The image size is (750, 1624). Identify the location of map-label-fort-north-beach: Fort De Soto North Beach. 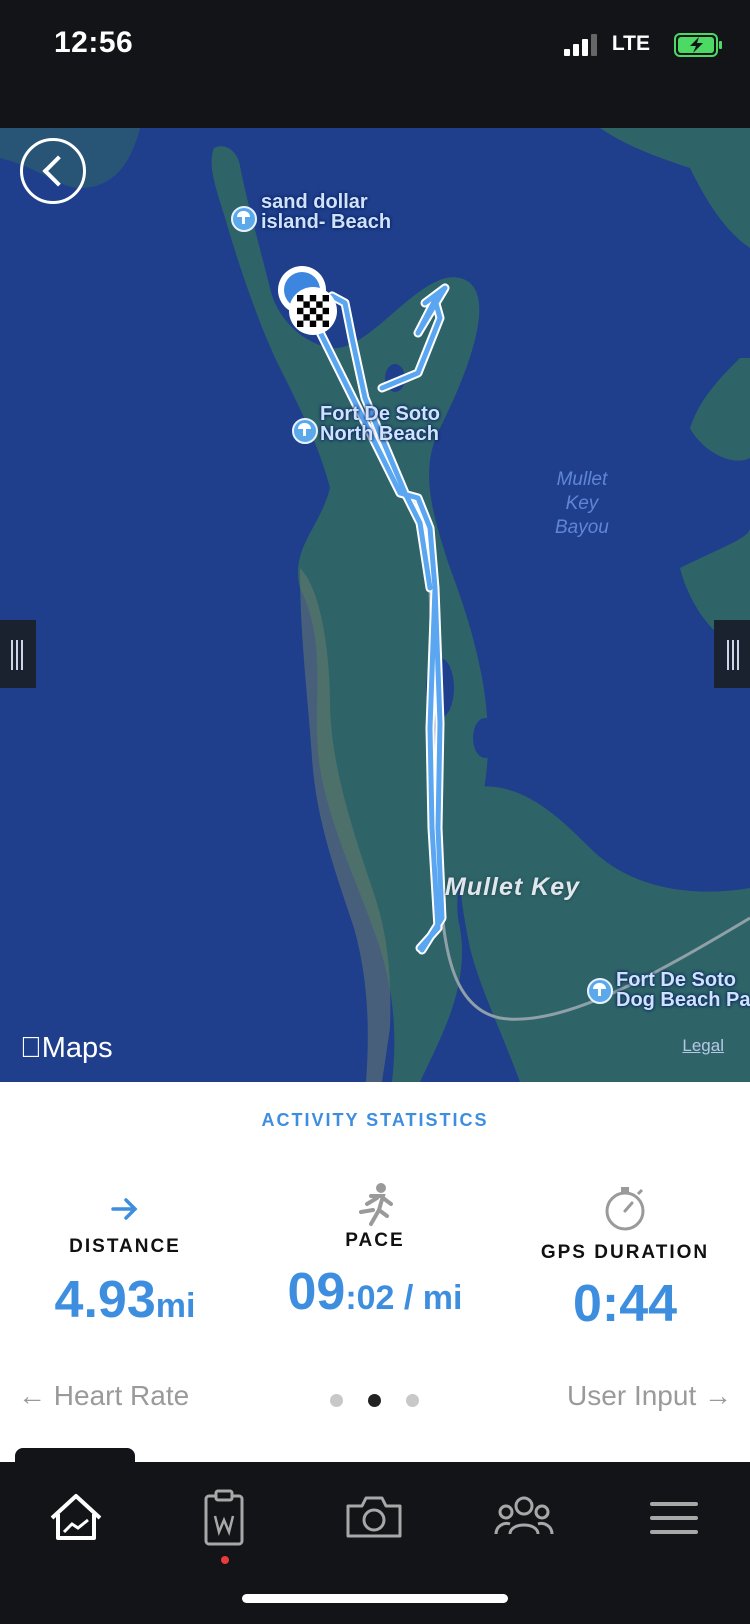
(380, 424).